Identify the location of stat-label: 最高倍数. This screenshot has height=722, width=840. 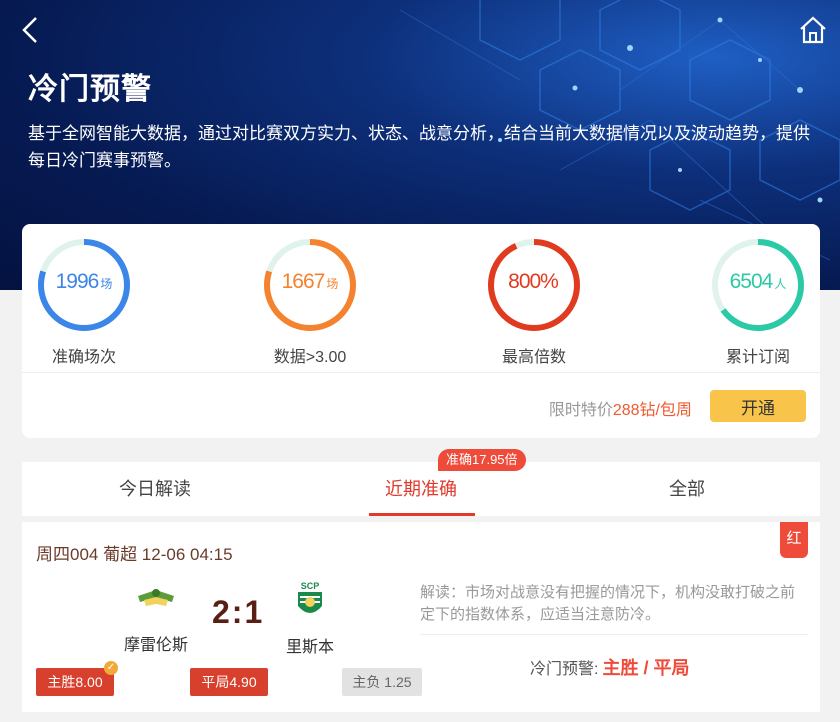
(533, 357).